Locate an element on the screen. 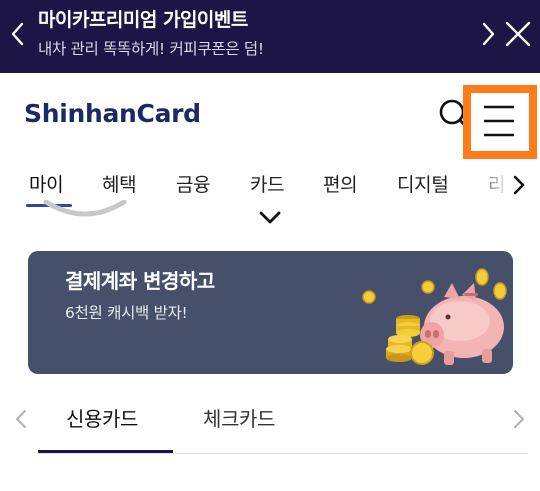 The height and width of the screenshot is (491, 540). close-icon is located at coordinates (518, 34).